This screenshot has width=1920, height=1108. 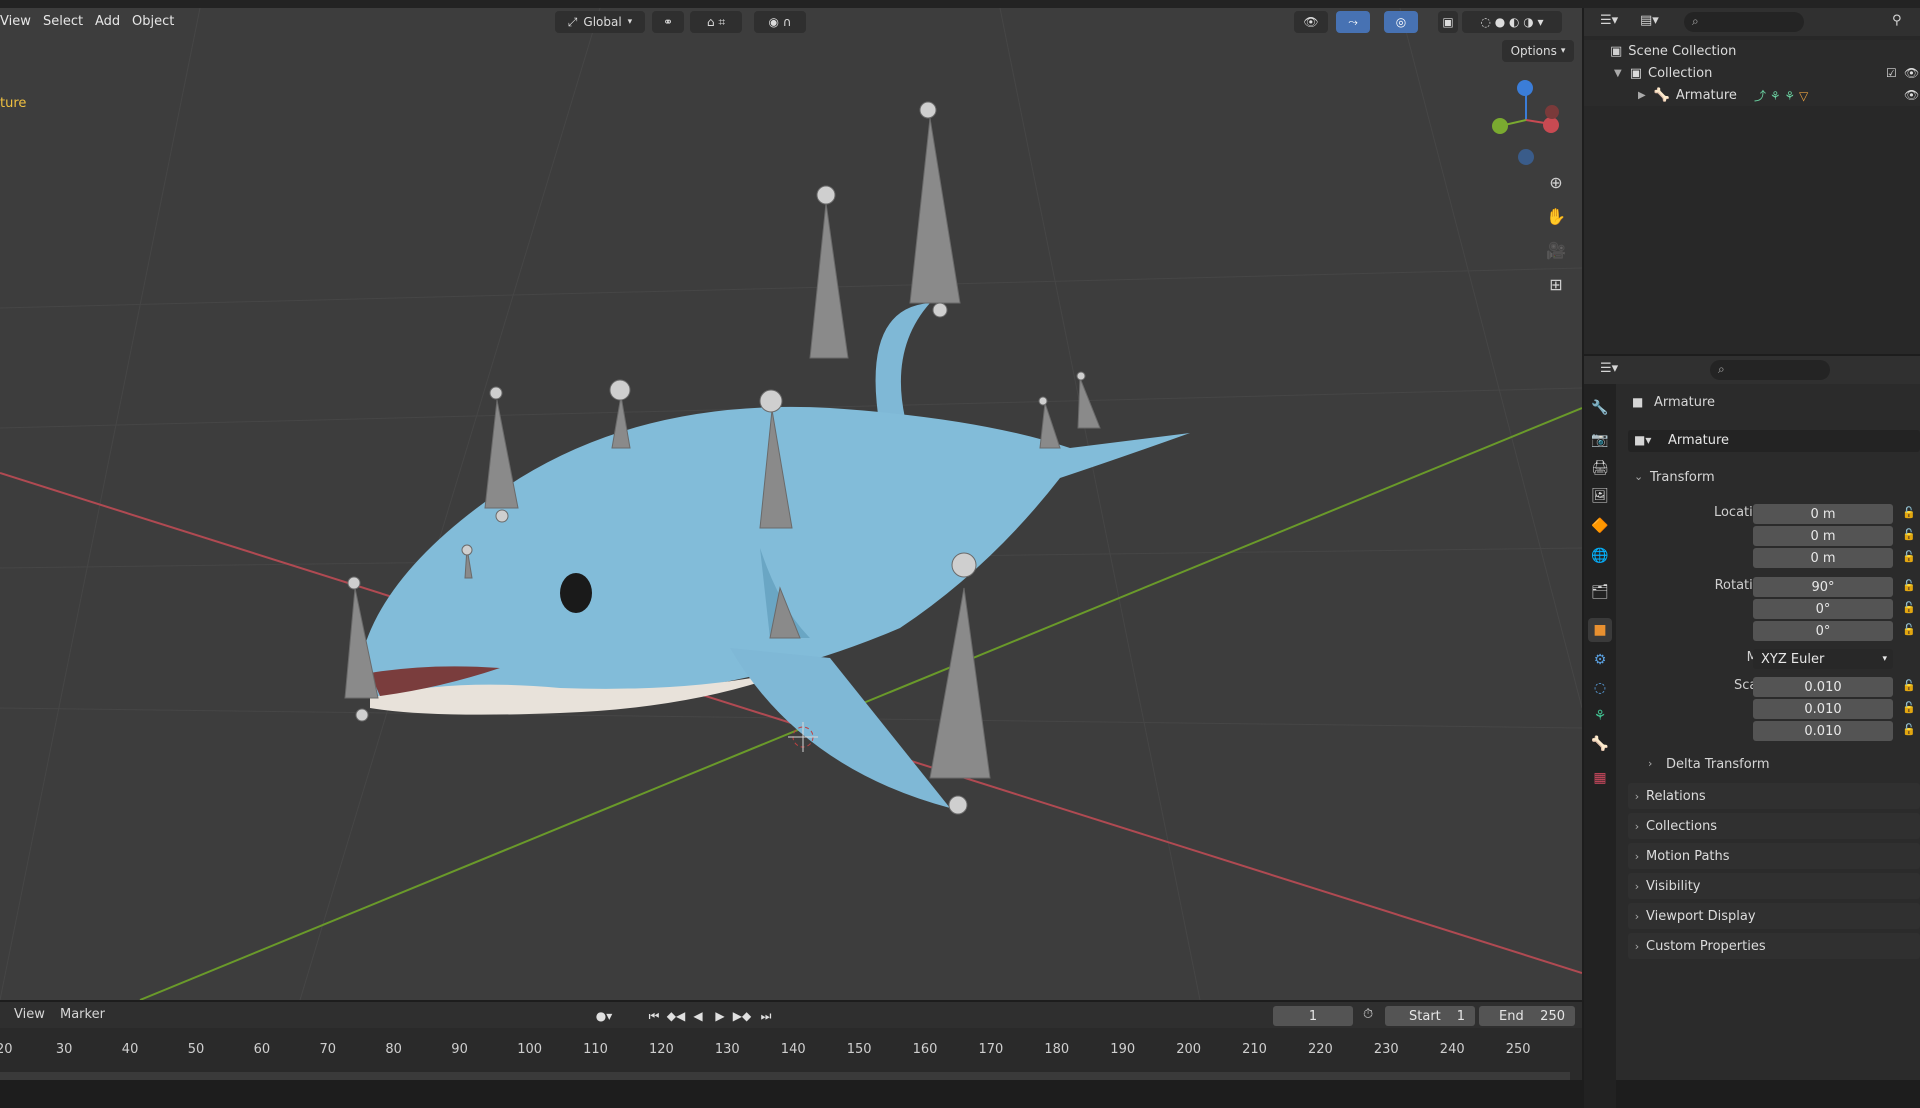 I want to click on rotation-x-field: 90°, so click(x=1823, y=587).